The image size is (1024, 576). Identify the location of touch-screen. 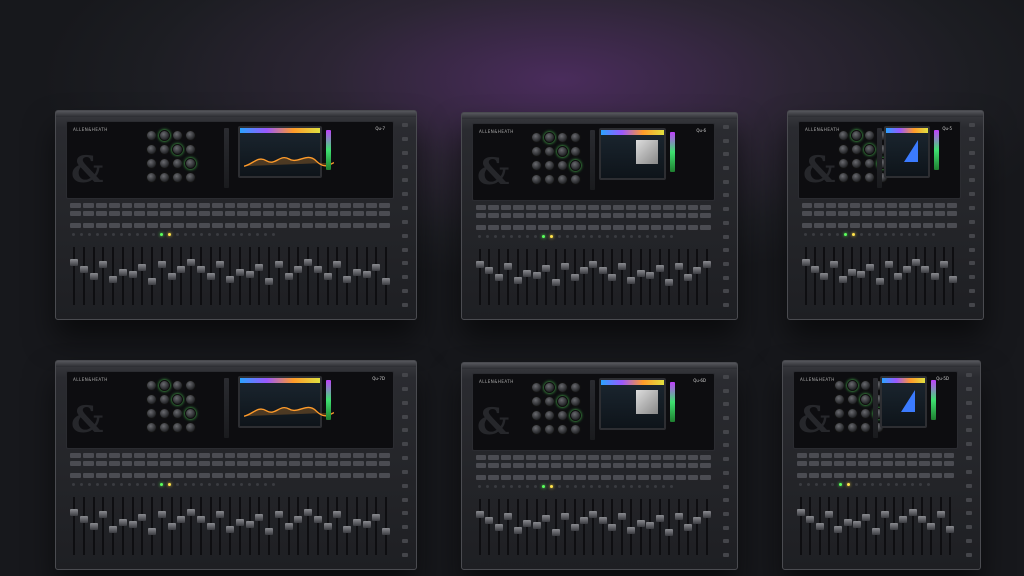
(632, 154).